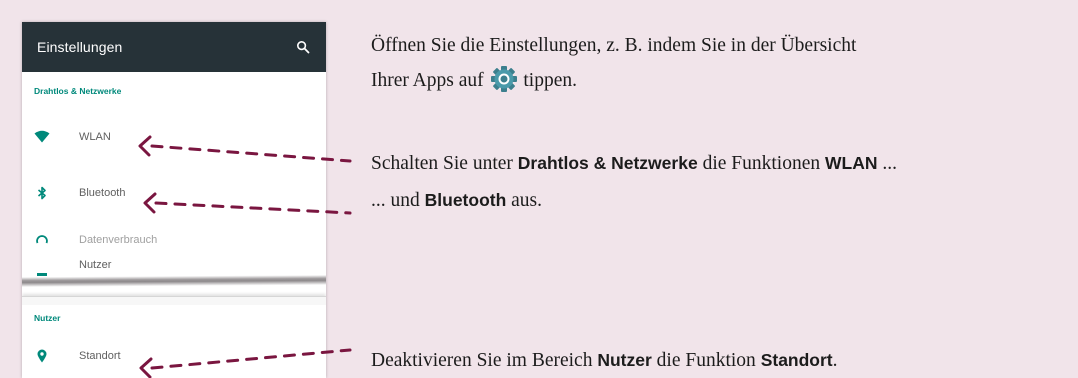  Describe the element at coordinates (717, 80) in the screenshot. I see `instruction-text-line2: Ihrer Apps auf tippen.` at that location.